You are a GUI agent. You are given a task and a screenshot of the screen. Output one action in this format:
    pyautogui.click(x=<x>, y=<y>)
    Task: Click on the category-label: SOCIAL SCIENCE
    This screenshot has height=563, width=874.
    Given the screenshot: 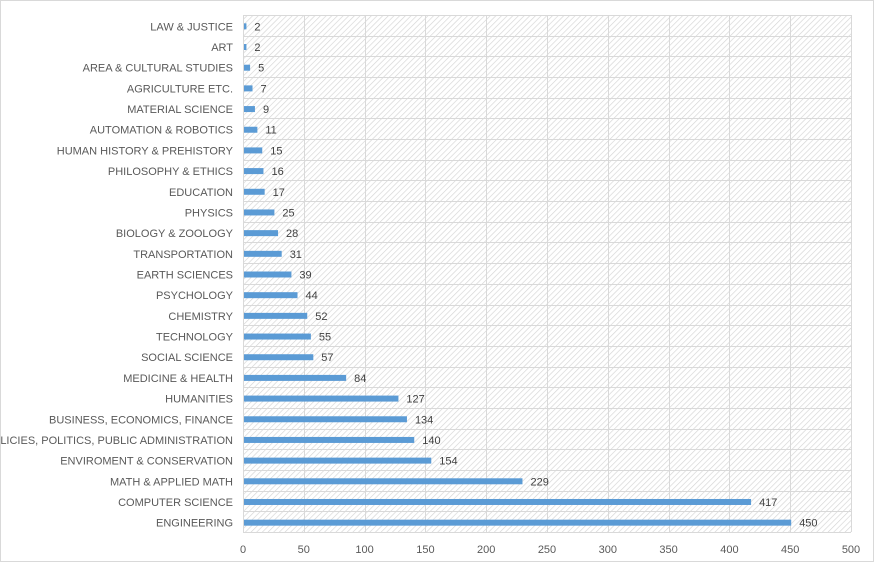 What is the action you would take?
    pyautogui.click(x=187, y=358)
    